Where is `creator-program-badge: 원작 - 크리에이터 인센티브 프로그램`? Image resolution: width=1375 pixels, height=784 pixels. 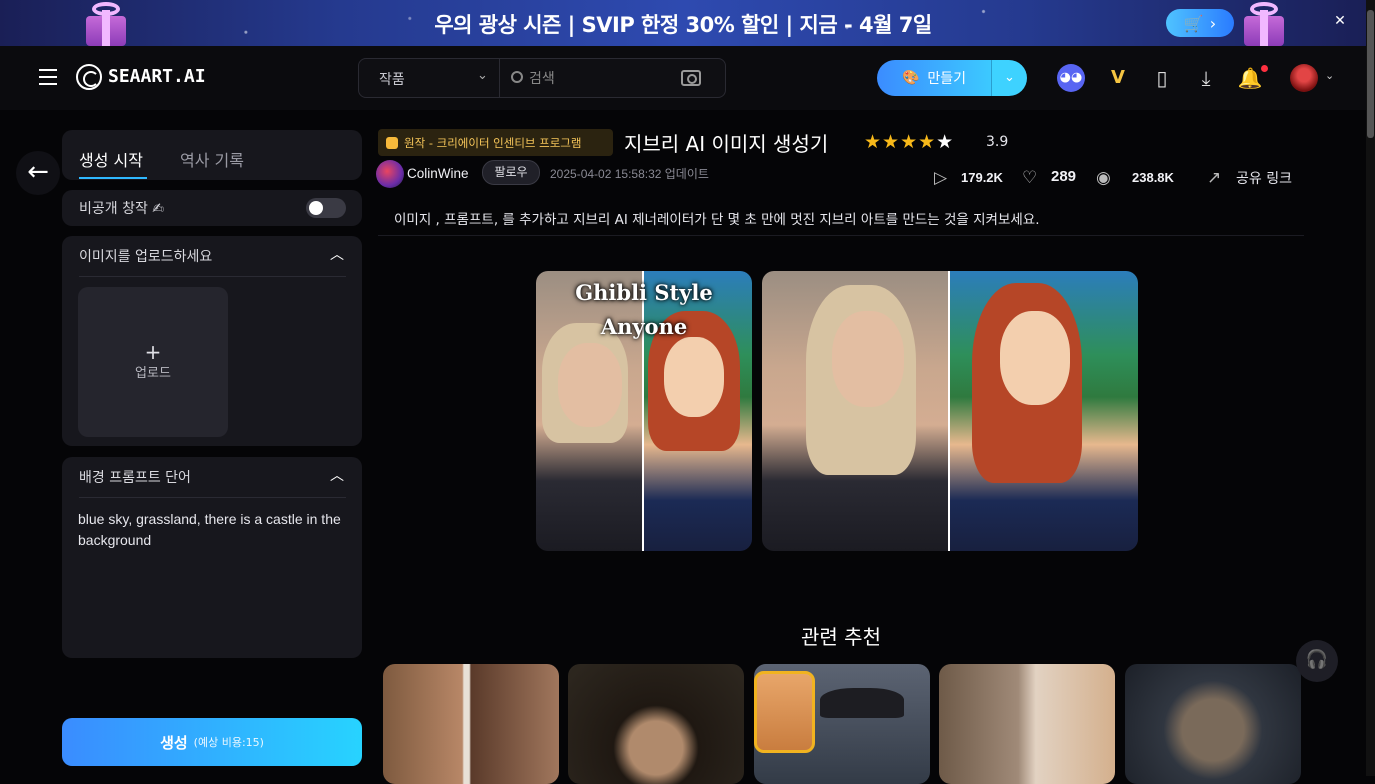 creator-program-badge: 원작 - 크리에이터 인센티브 프로그램 is located at coordinates (495, 142).